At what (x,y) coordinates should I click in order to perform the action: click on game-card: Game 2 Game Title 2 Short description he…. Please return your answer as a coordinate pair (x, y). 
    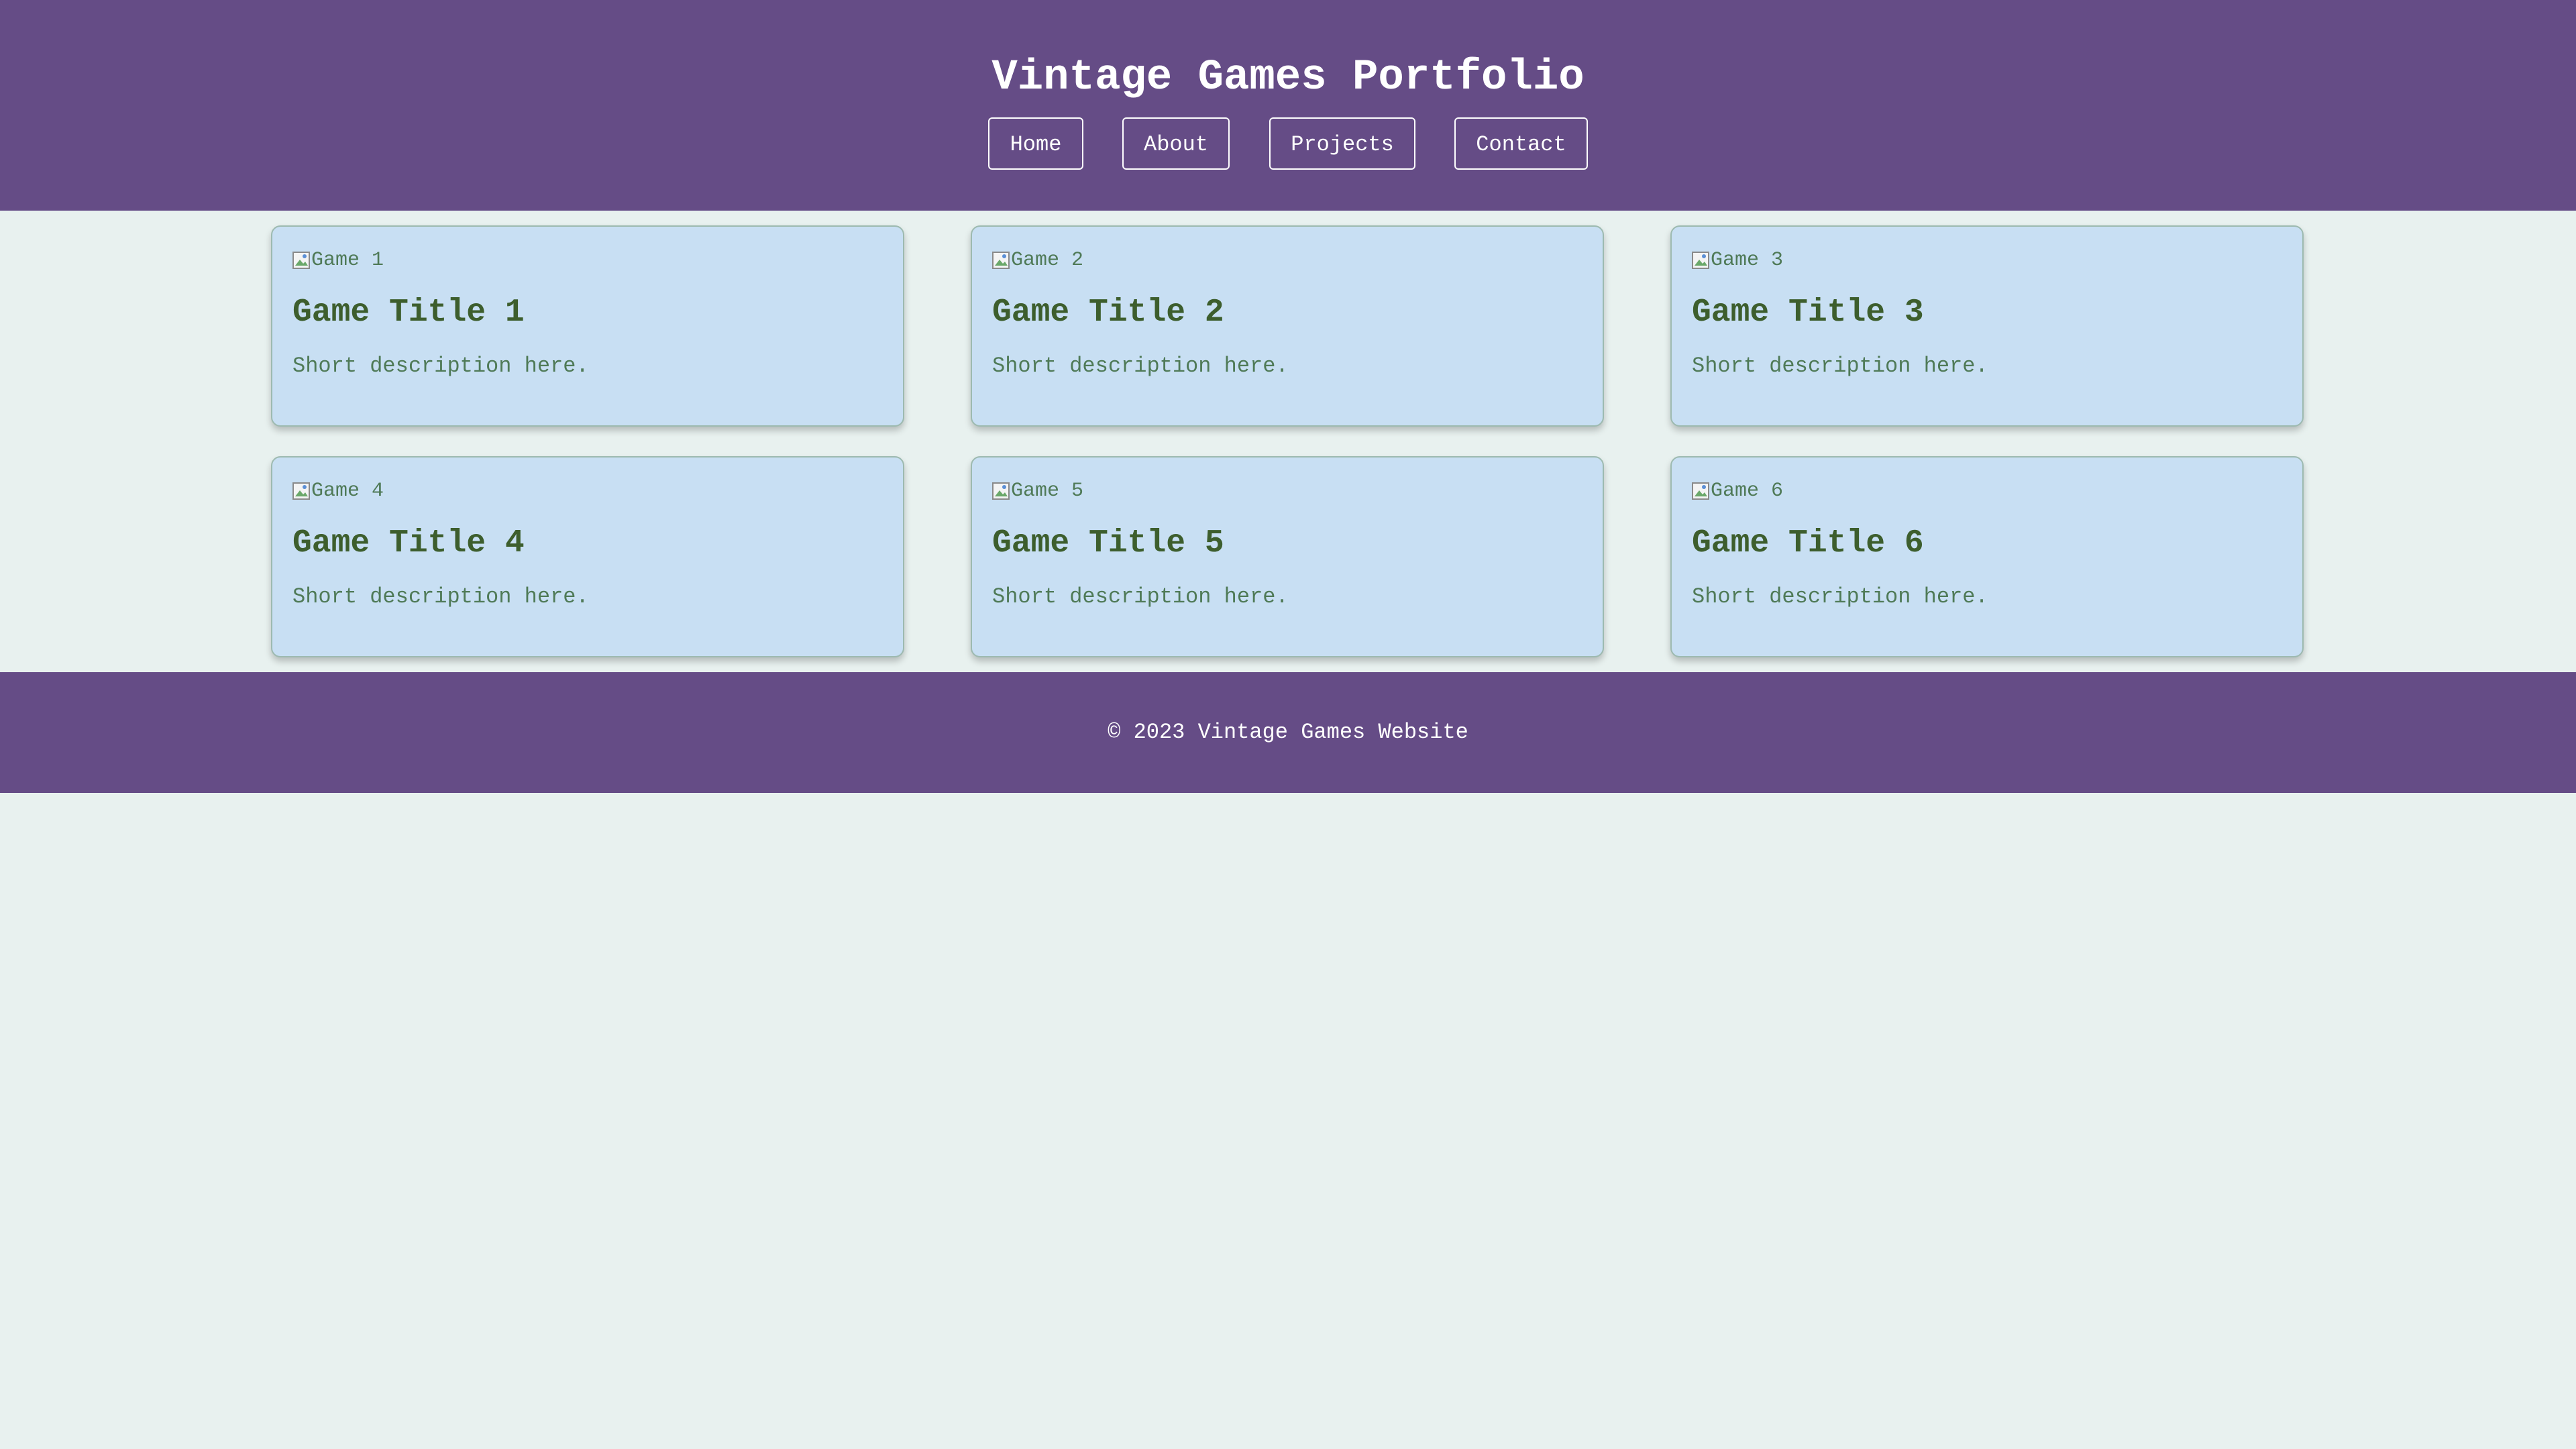
    Looking at the image, I should click on (1287, 326).